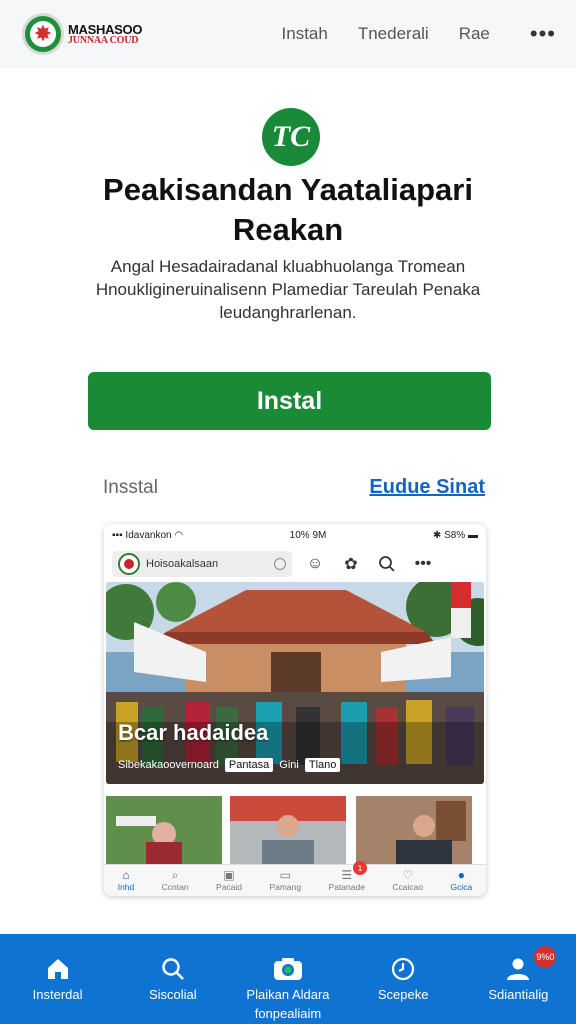  What do you see at coordinates (229, 887) in the screenshot?
I see `preview-tab-label: Pacaid` at bounding box center [229, 887].